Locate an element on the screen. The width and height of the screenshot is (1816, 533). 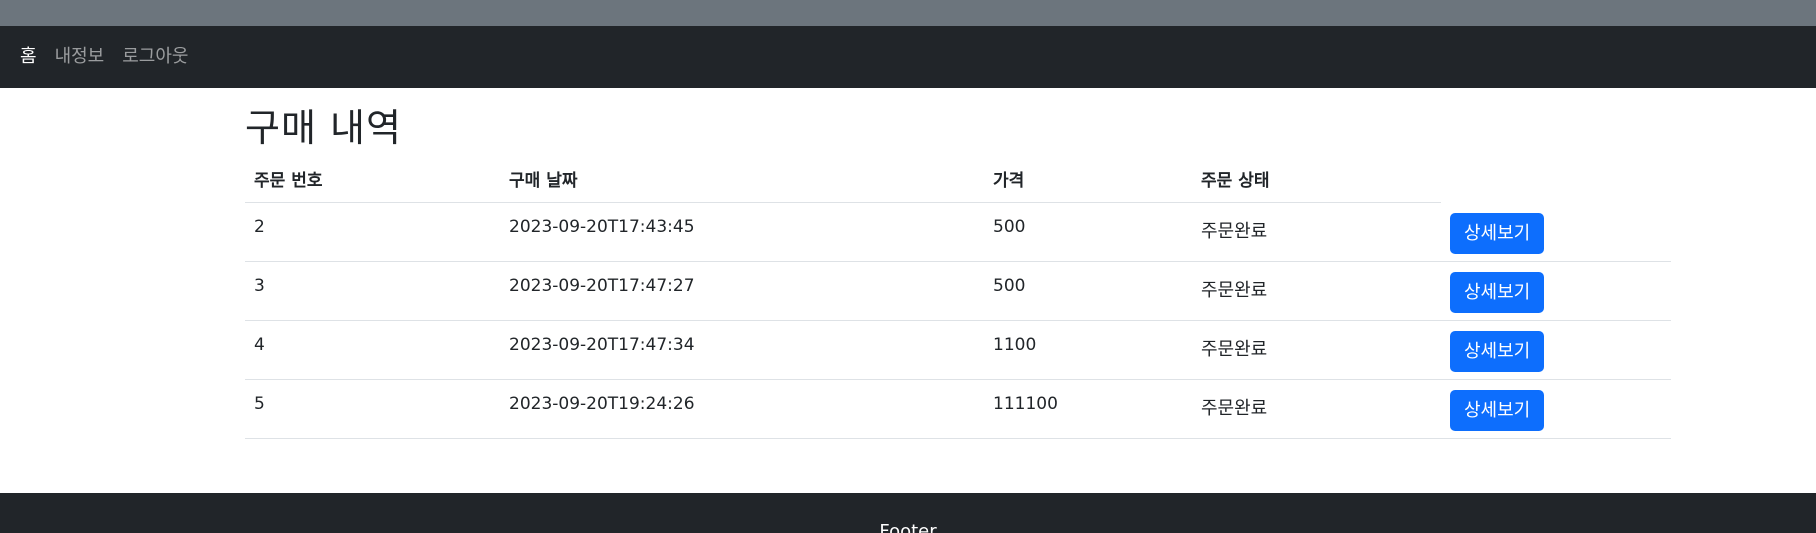
top-strip is located at coordinates (908, 13).